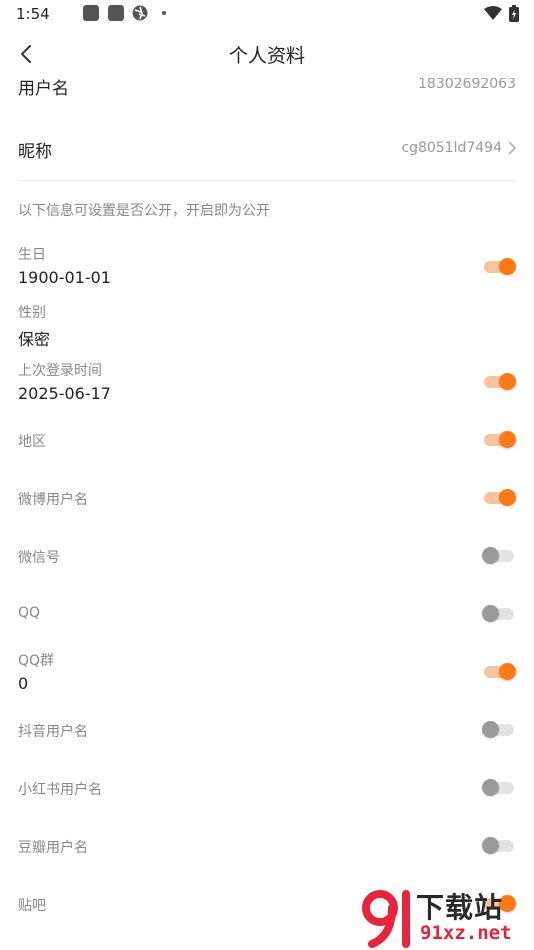 The image size is (534, 950). What do you see at coordinates (499, 498) in the screenshot?
I see `weibo-public-toggle` at bounding box center [499, 498].